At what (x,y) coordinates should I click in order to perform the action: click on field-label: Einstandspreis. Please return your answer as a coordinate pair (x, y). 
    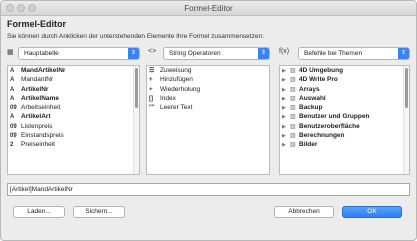
    Looking at the image, I should click on (42, 136).